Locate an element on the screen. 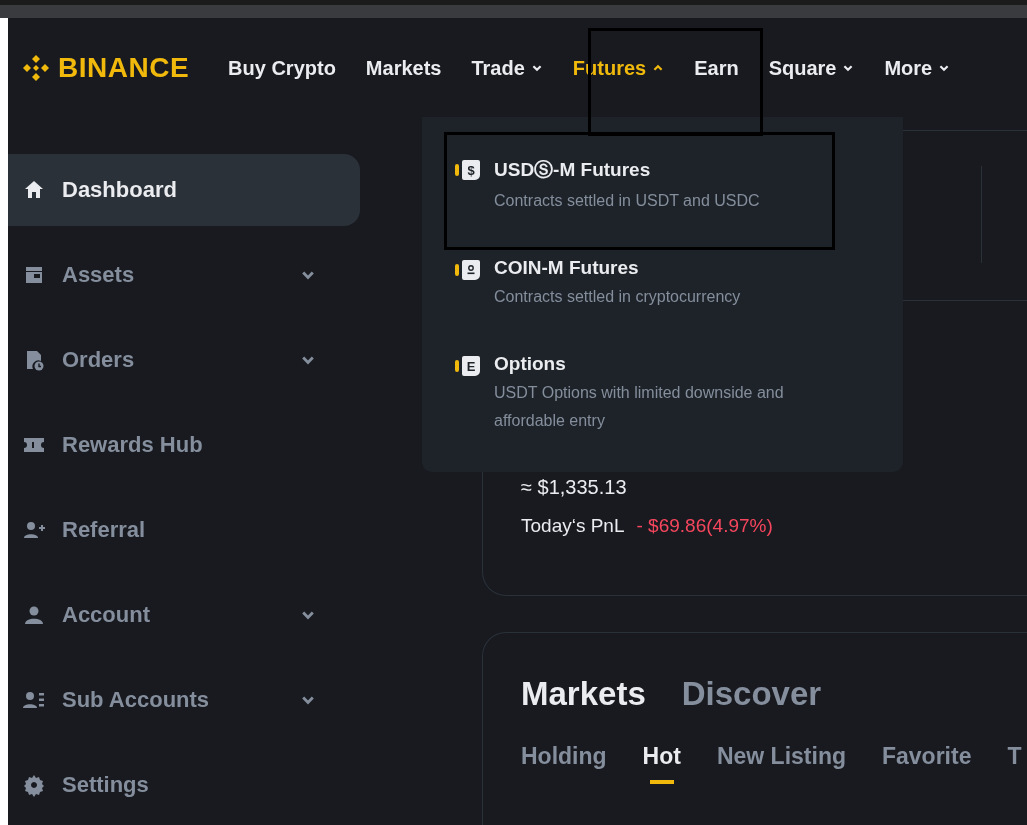  settings-icon is located at coordinates (34, 785).